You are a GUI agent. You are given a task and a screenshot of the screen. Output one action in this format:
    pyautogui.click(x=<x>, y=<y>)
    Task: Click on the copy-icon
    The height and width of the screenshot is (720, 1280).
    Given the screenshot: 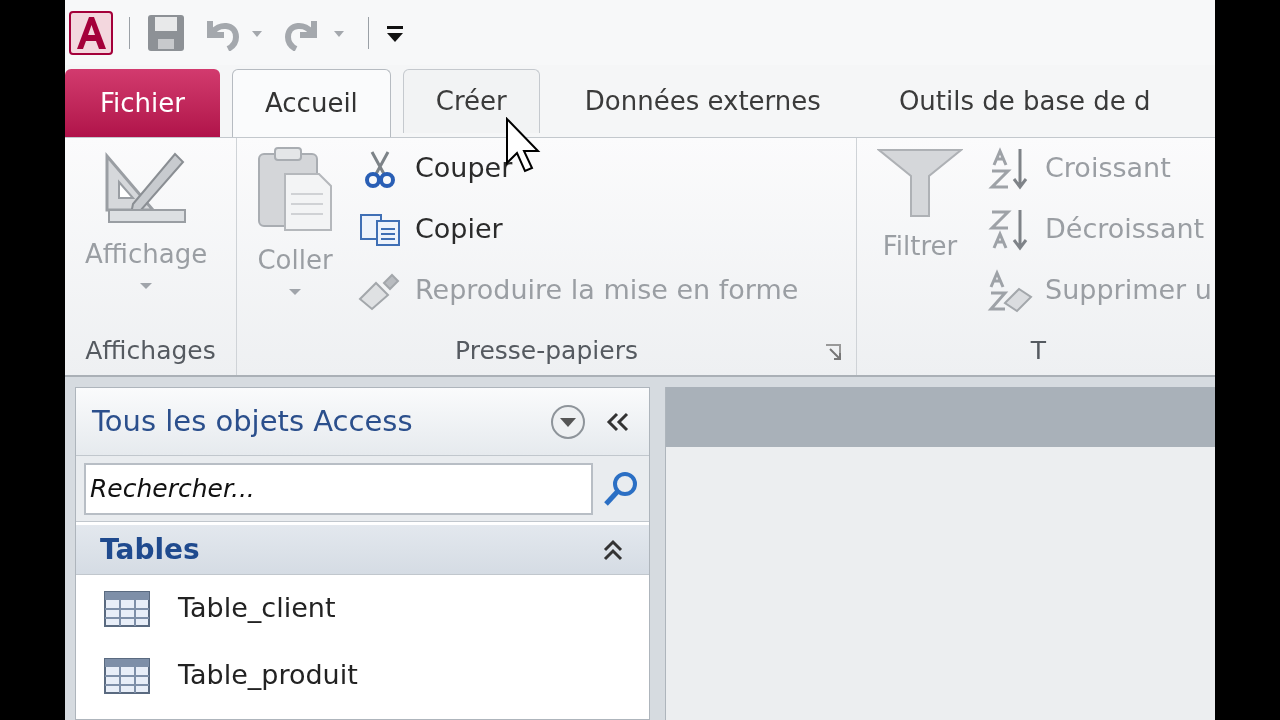 What is the action you would take?
    pyautogui.click(x=380, y=229)
    